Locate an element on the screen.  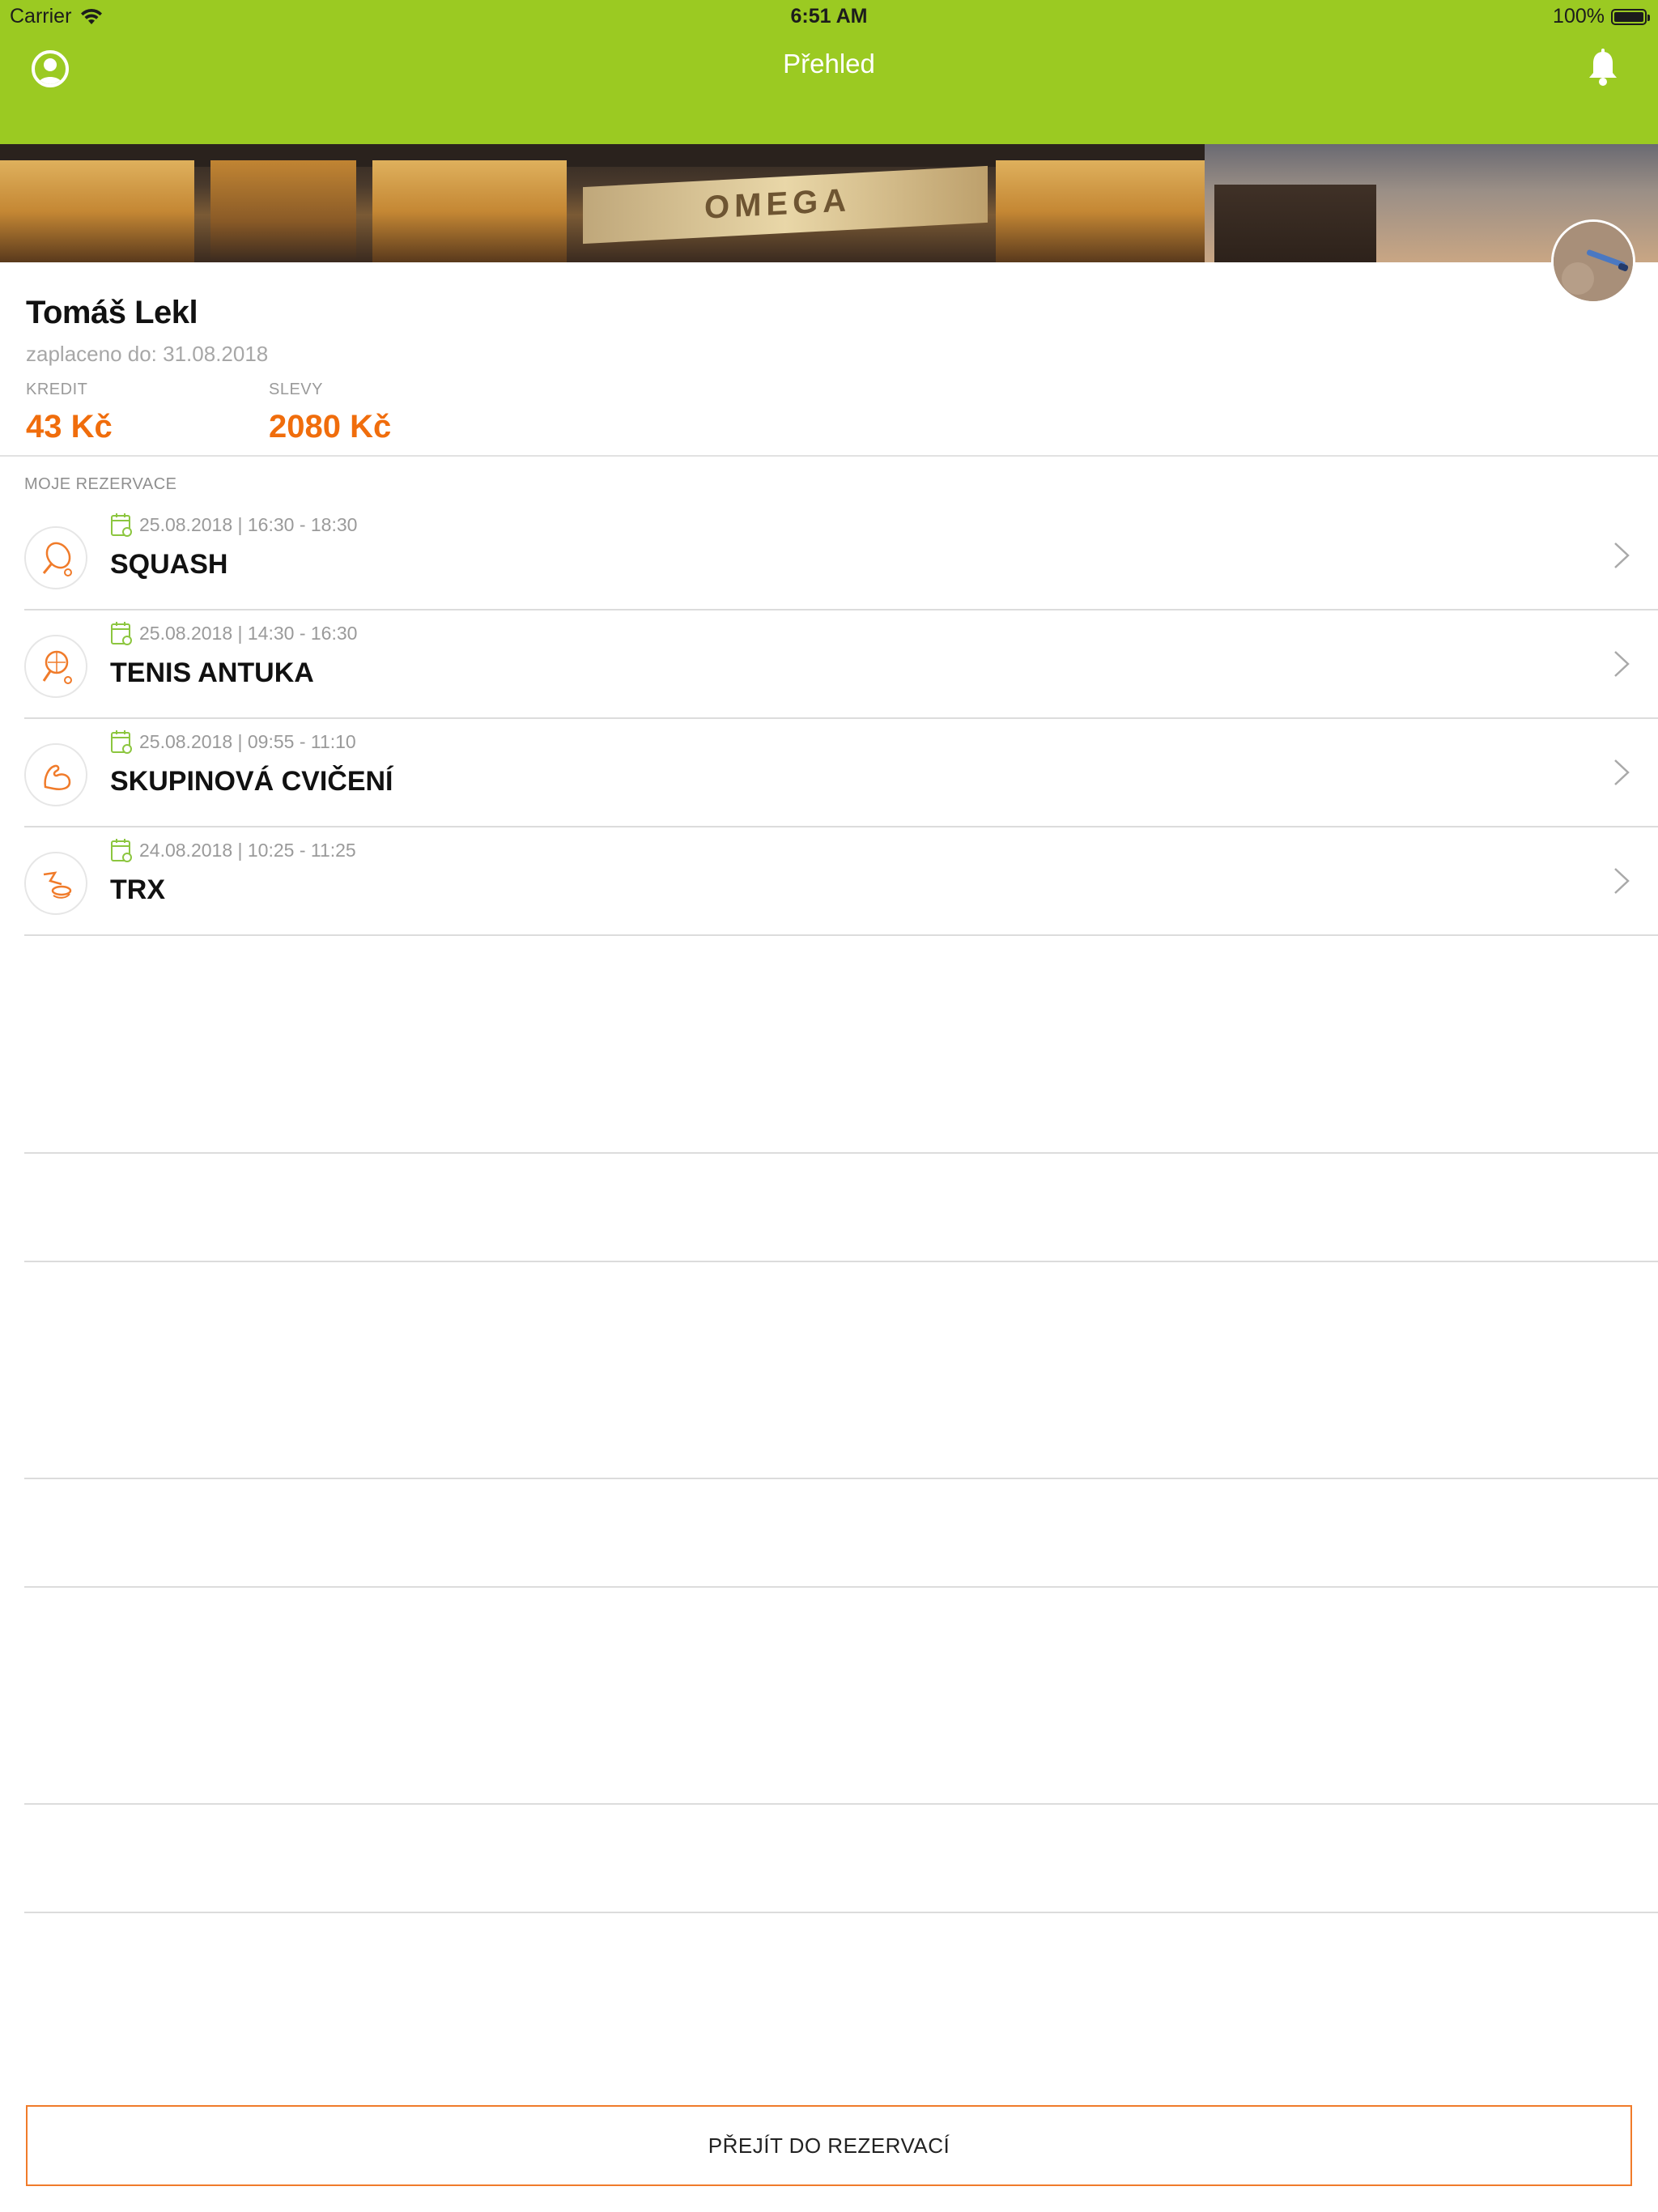
club-banner-image: OMEGA is located at coordinates (829, 203).